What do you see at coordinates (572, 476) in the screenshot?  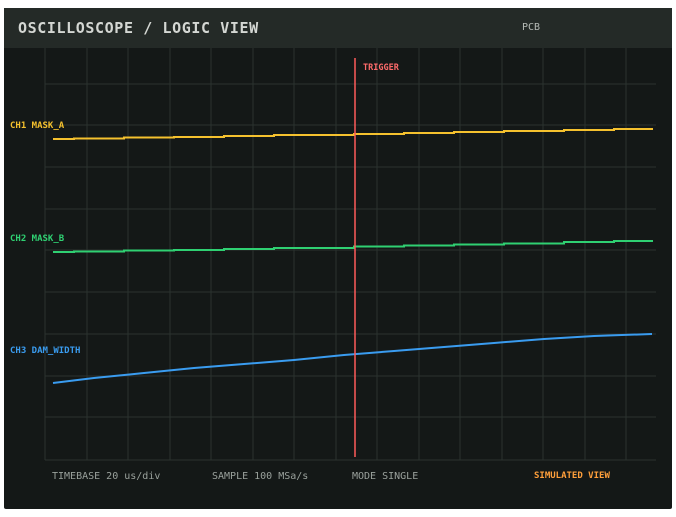 I see `simulated-view-badge: SIMULATED VIEW` at bounding box center [572, 476].